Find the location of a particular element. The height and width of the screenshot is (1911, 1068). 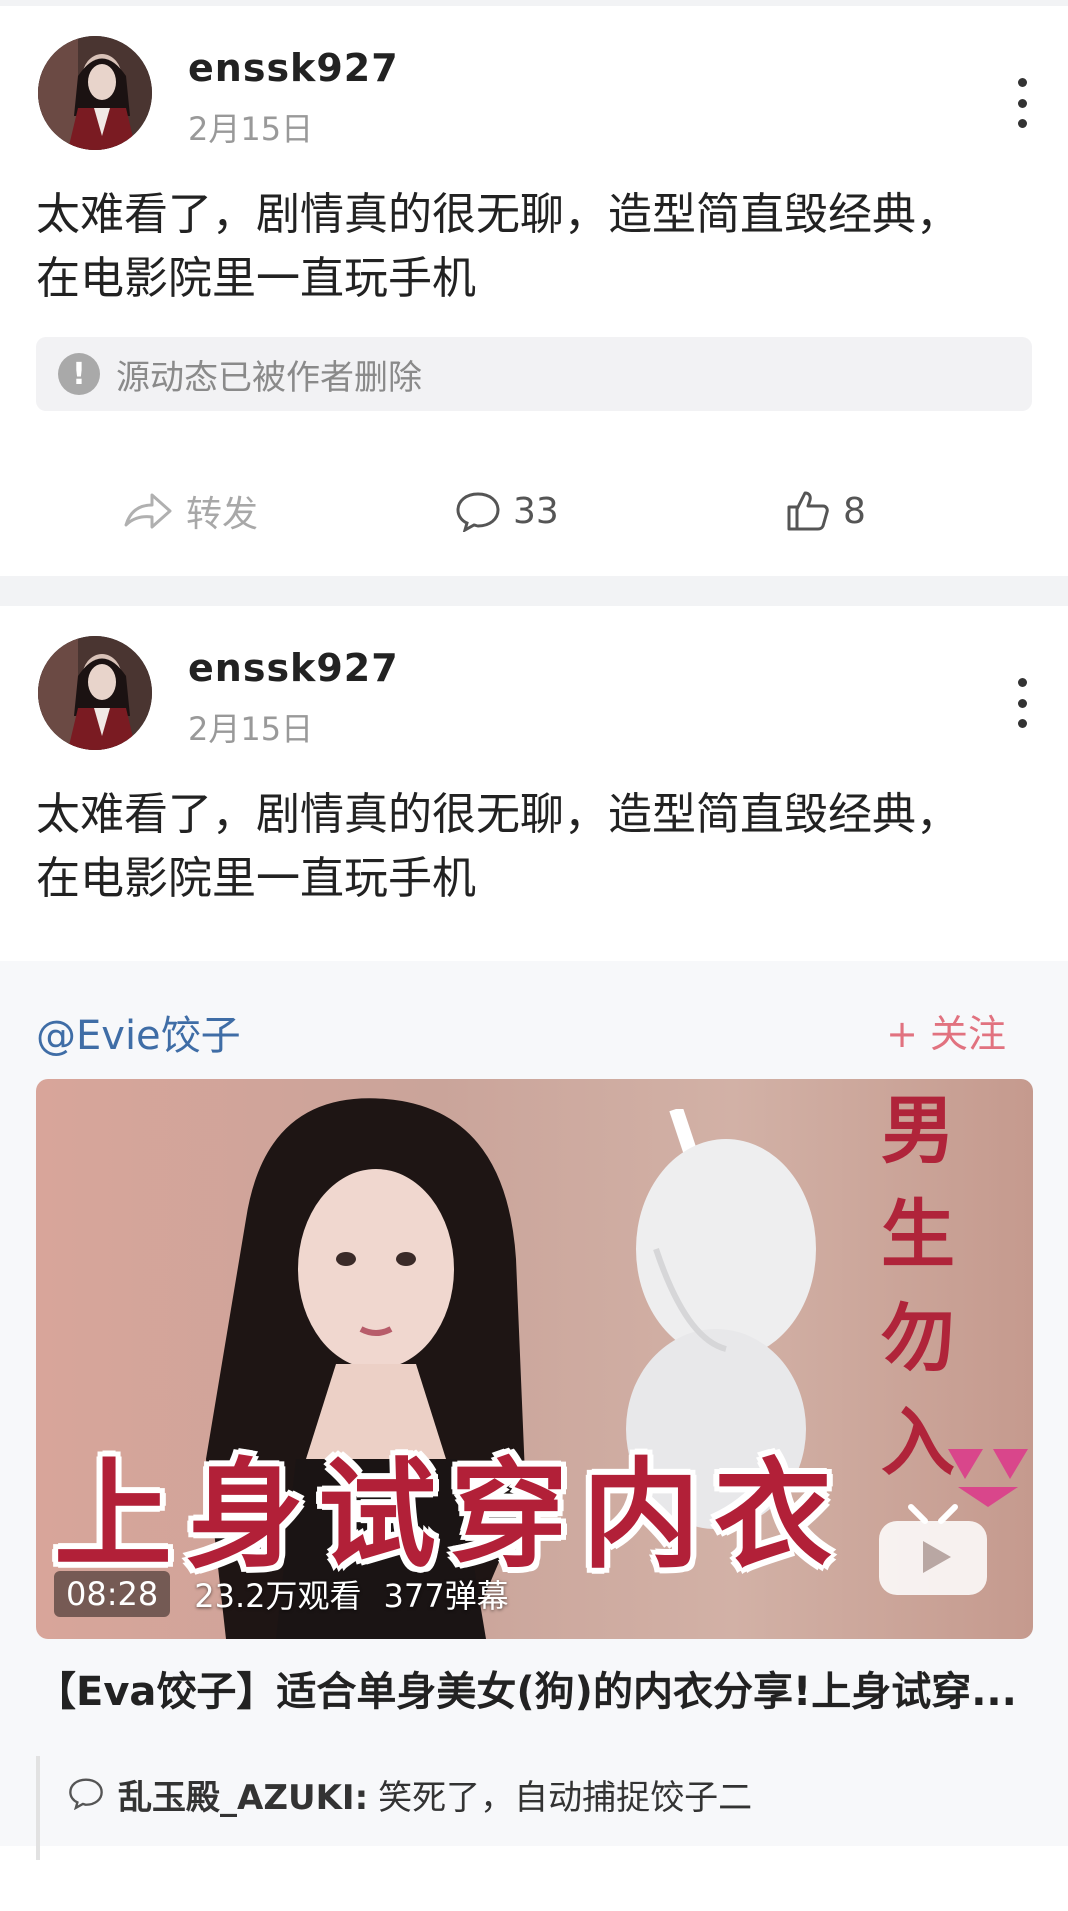

repost-button: 转发 is located at coordinates (190, 511).